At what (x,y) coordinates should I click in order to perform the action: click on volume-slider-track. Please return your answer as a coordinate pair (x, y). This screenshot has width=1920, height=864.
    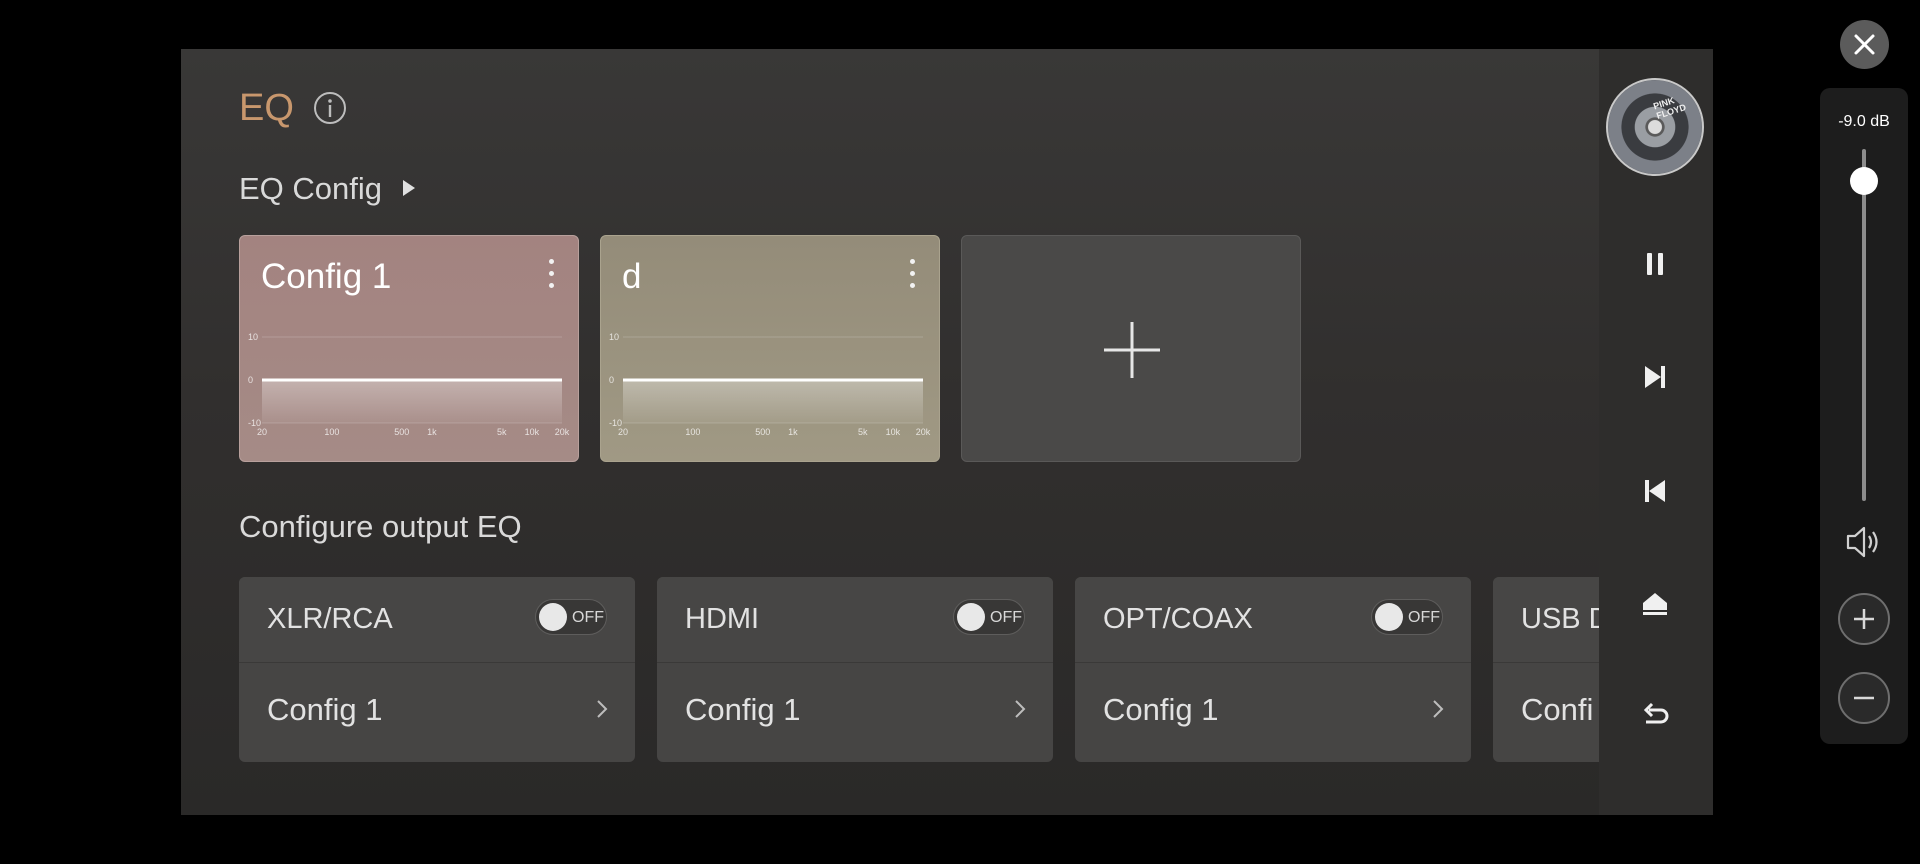
    Looking at the image, I should click on (1864, 325).